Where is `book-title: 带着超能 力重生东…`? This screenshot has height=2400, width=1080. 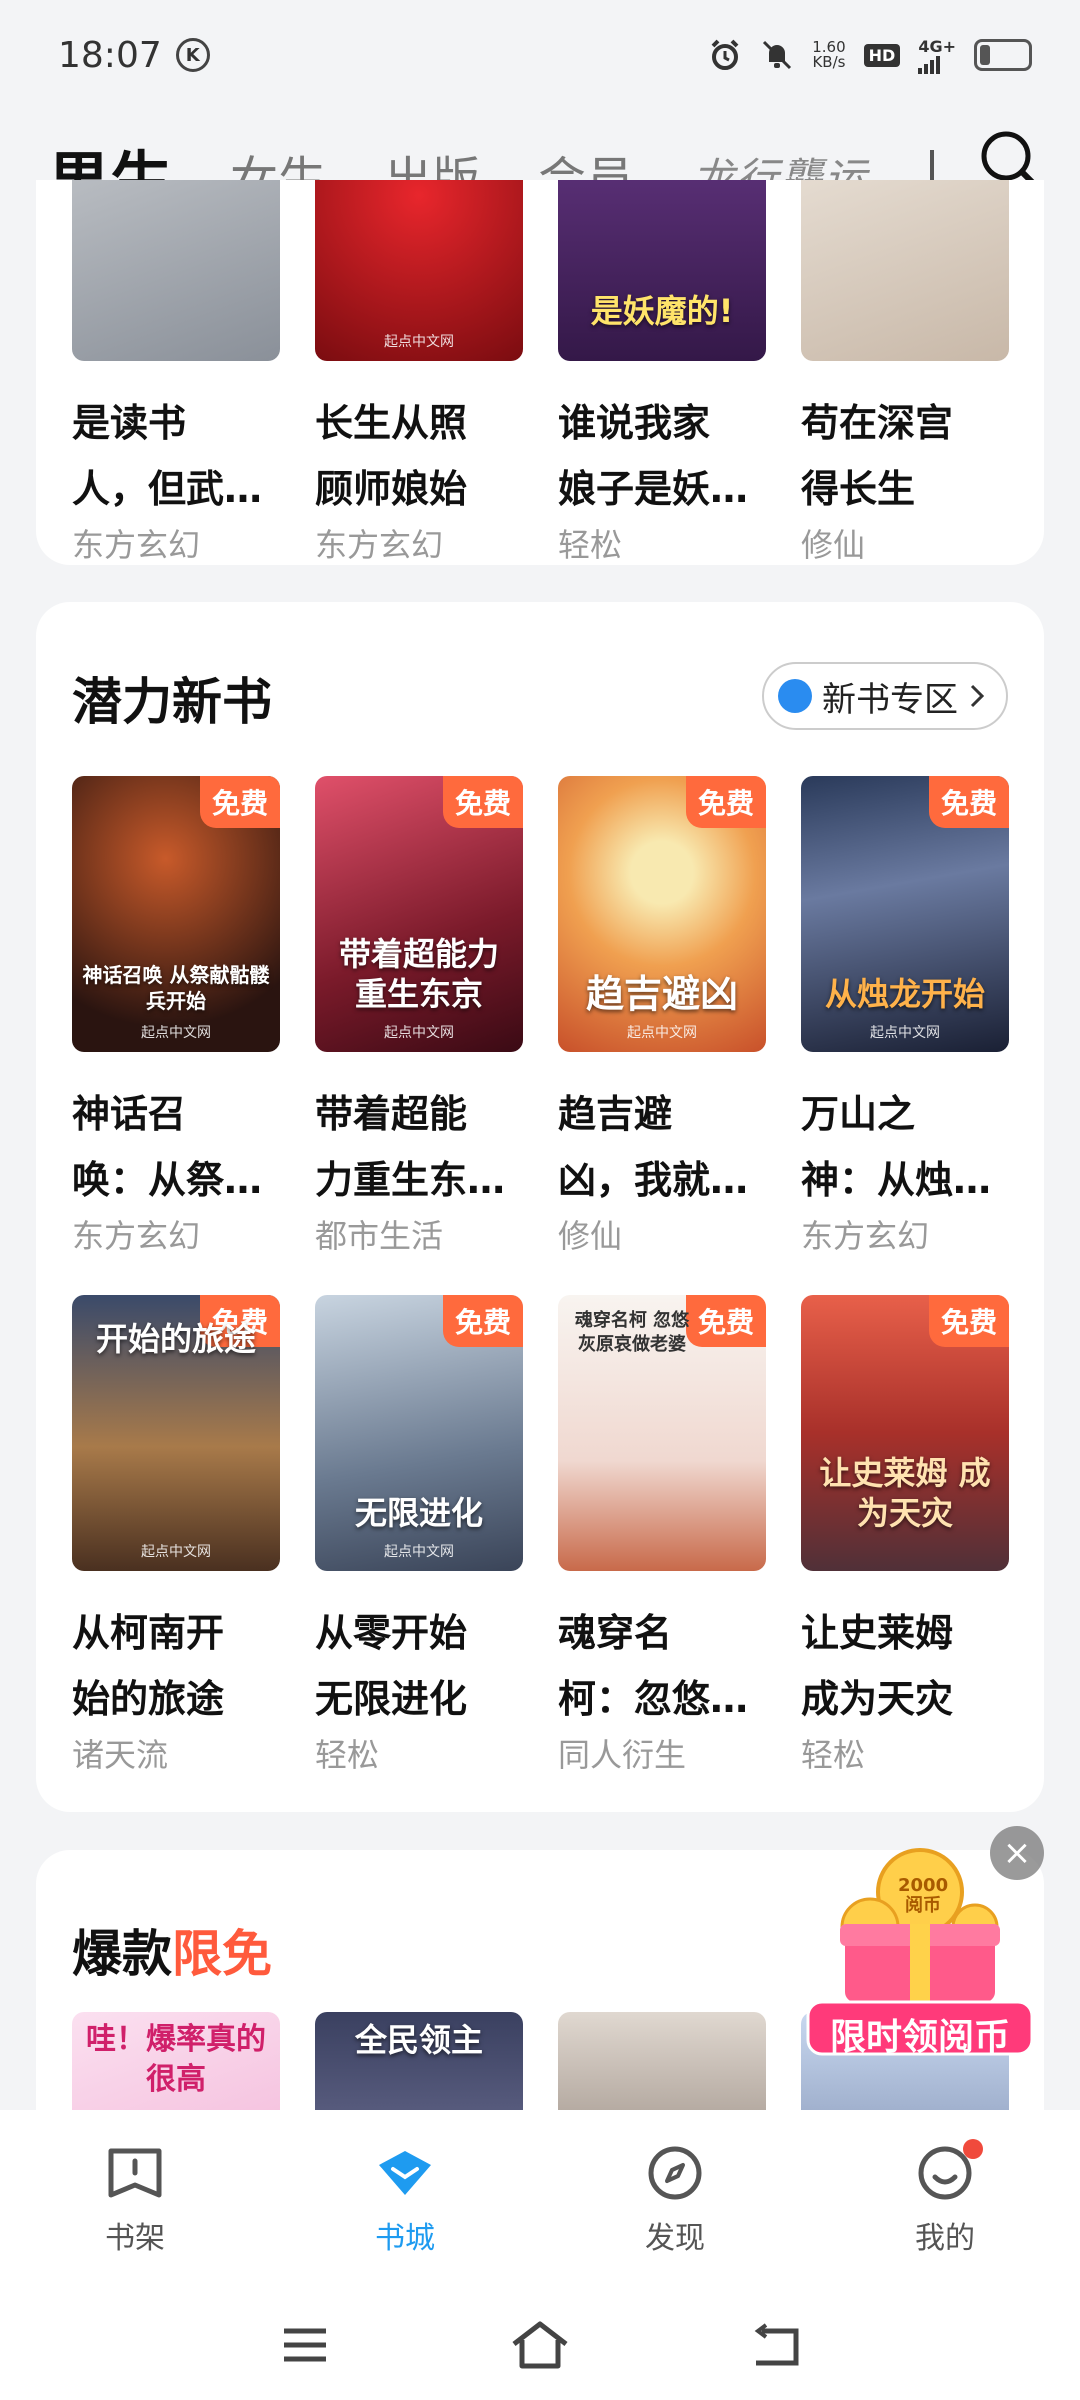 book-title: 带着超能 力重生东… is located at coordinates (410, 1147).